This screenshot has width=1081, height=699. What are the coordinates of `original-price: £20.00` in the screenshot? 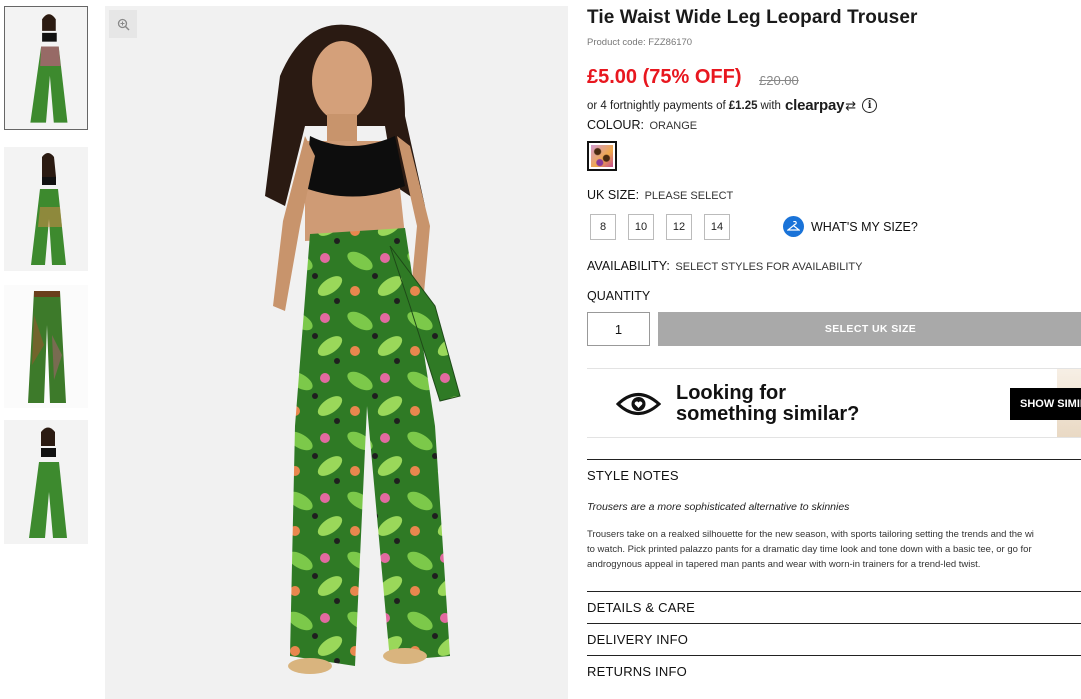 It's located at (779, 80).